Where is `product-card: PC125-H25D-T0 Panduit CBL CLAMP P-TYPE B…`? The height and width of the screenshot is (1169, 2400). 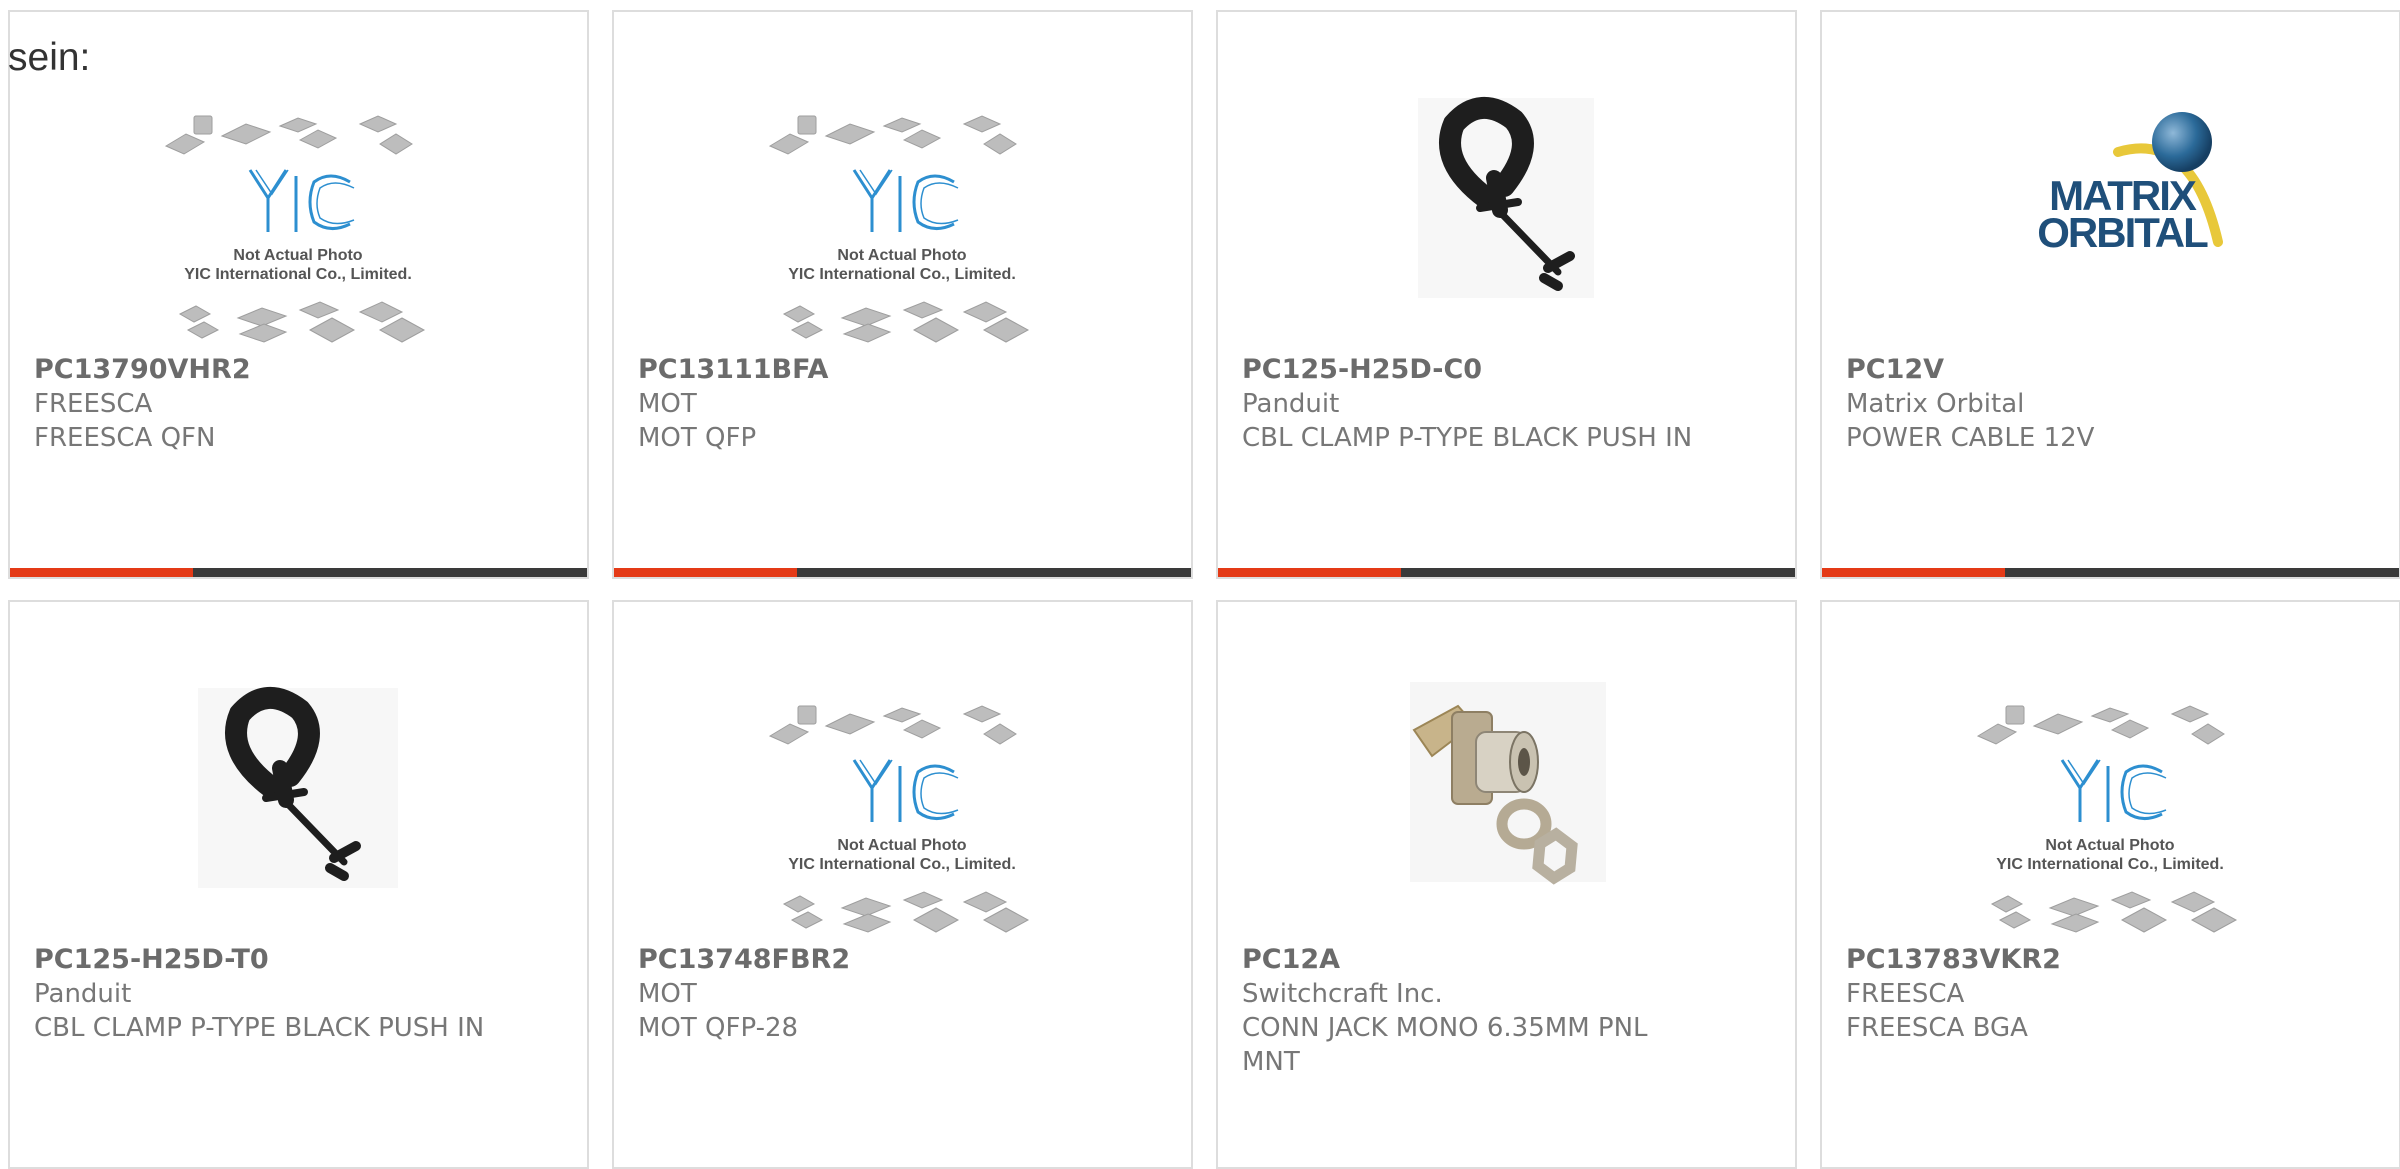 product-card: PC125-H25D-T0 Panduit CBL CLAMP P-TYPE B… is located at coordinates (298, 884).